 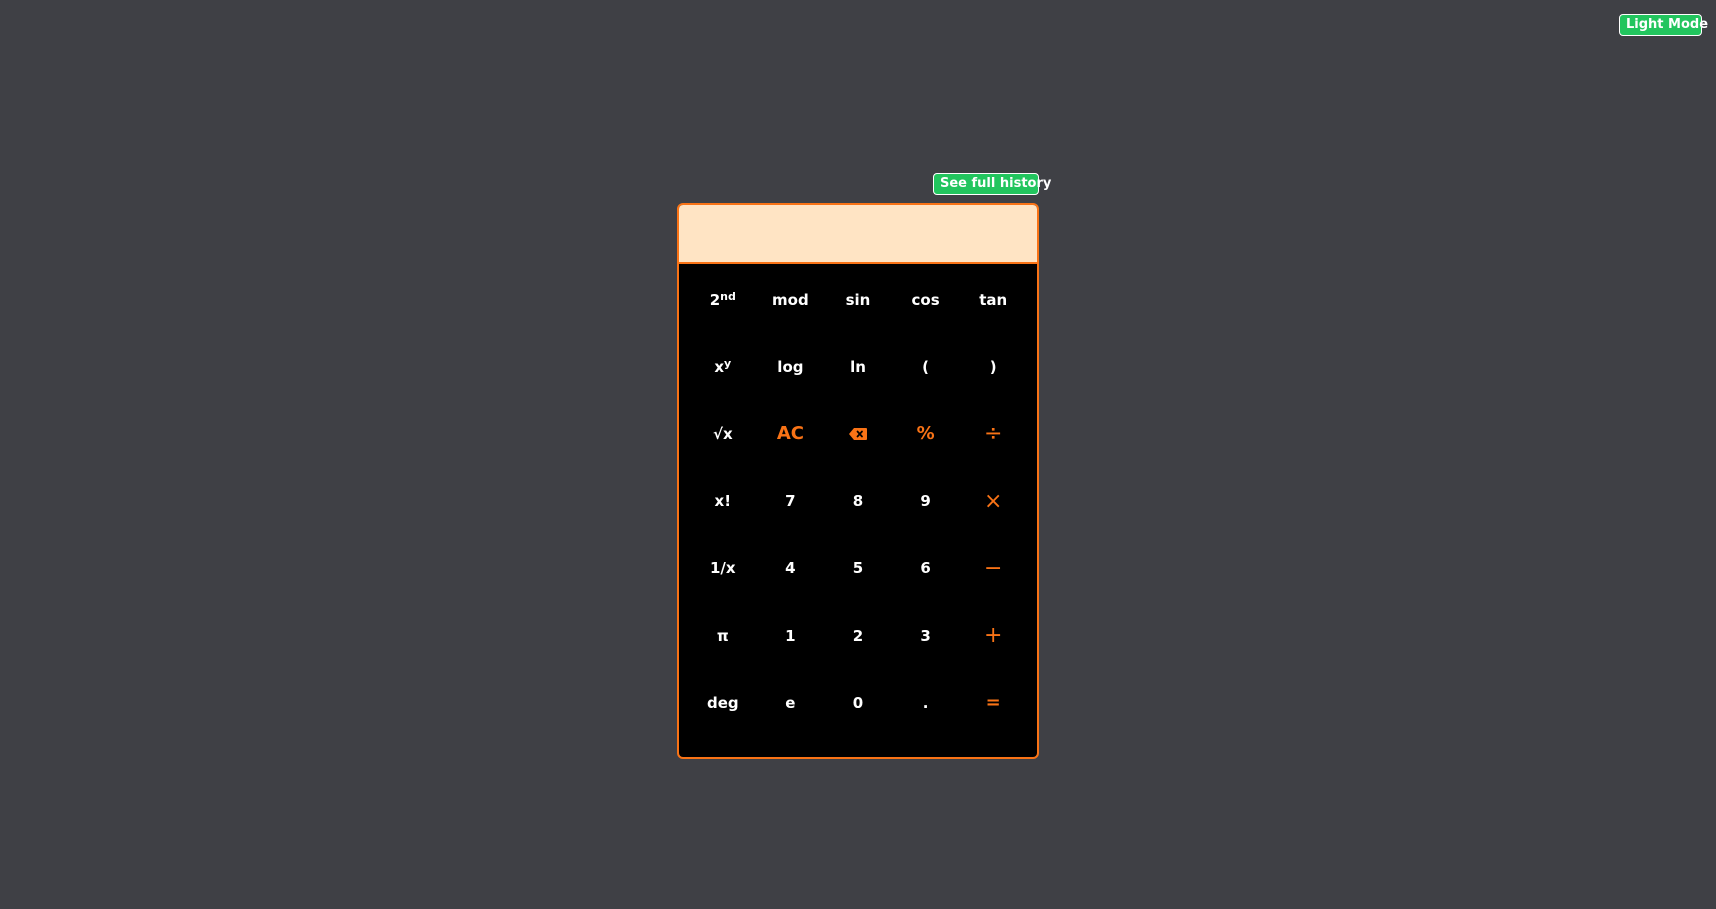 I want to click on pi-key: π, so click(x=723, y=635).